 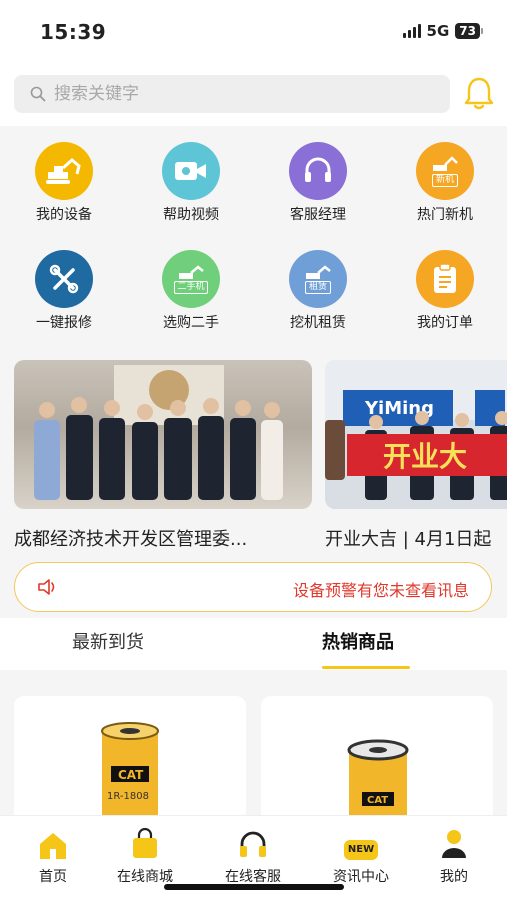 I want to click on nav-label: 我的, so click(x=454, y=877).